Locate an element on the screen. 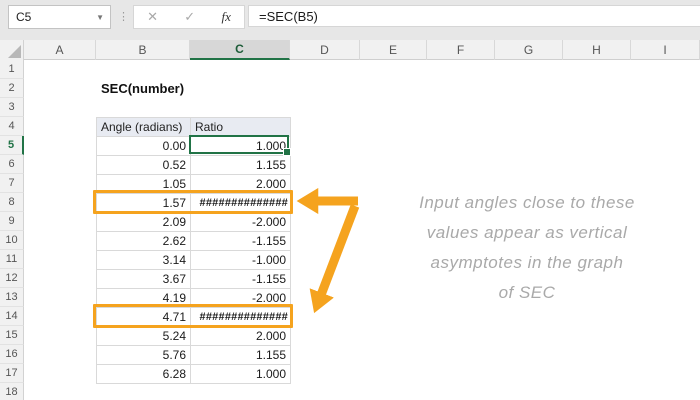  table-row: 5.76 1.155 is located at coordinates (194, 355).